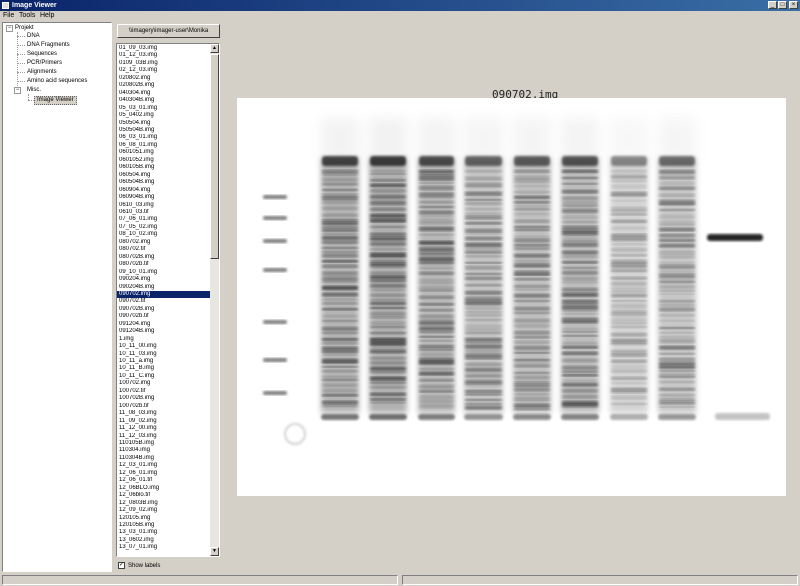  Describe the element at coordinates (164, 78) in the screenshot. I see `file-list-item: 020802.img` at that location.